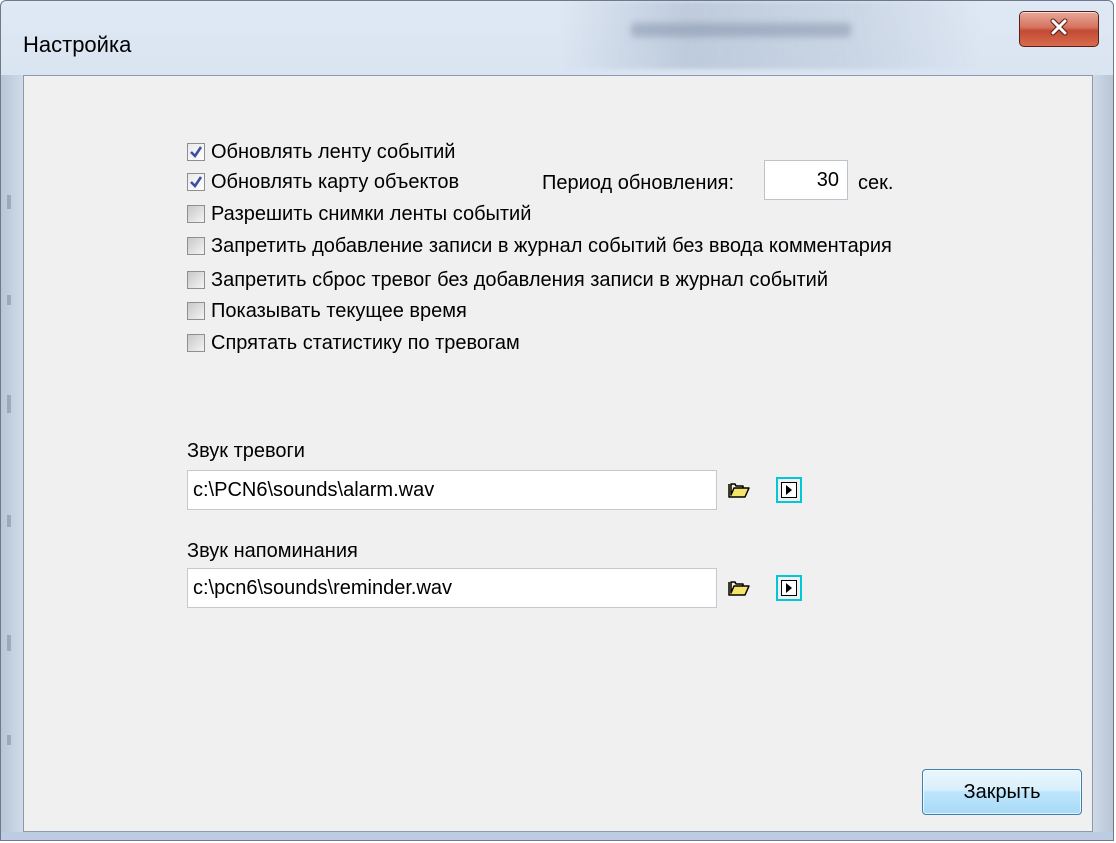 The image size is (1116, 843). I want to click on option-label: Спрятать статистику по тревогам, so click(365, 342).